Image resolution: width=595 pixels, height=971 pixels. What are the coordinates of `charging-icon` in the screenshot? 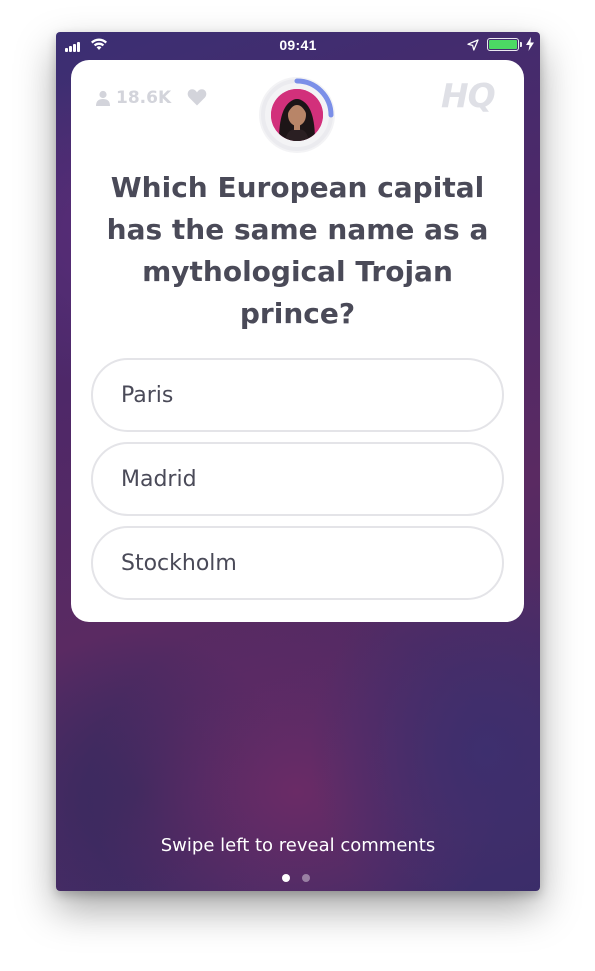 It's located at (530, 44).